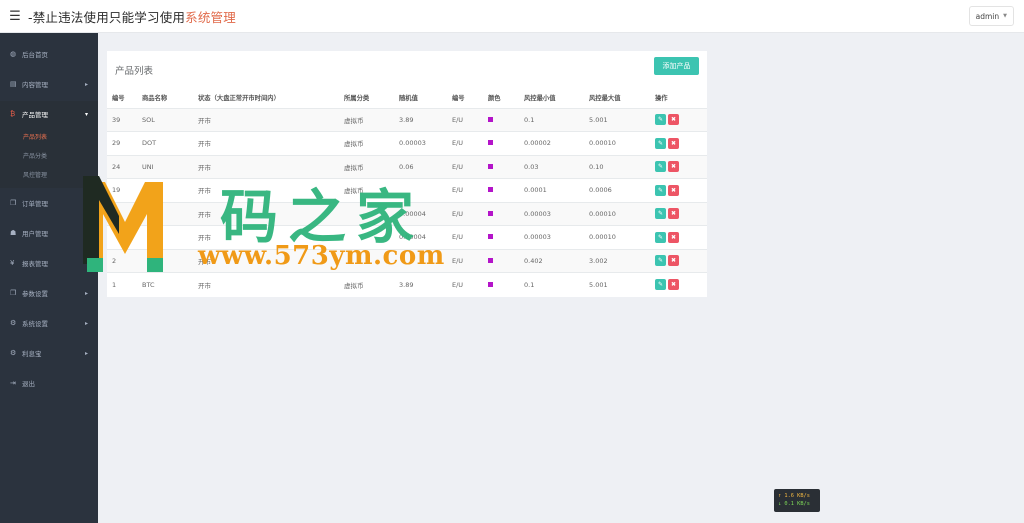  Describe the element at coordinates (676, 66) in the screenshot. I see `add-product-button: 添加产品` at that location.